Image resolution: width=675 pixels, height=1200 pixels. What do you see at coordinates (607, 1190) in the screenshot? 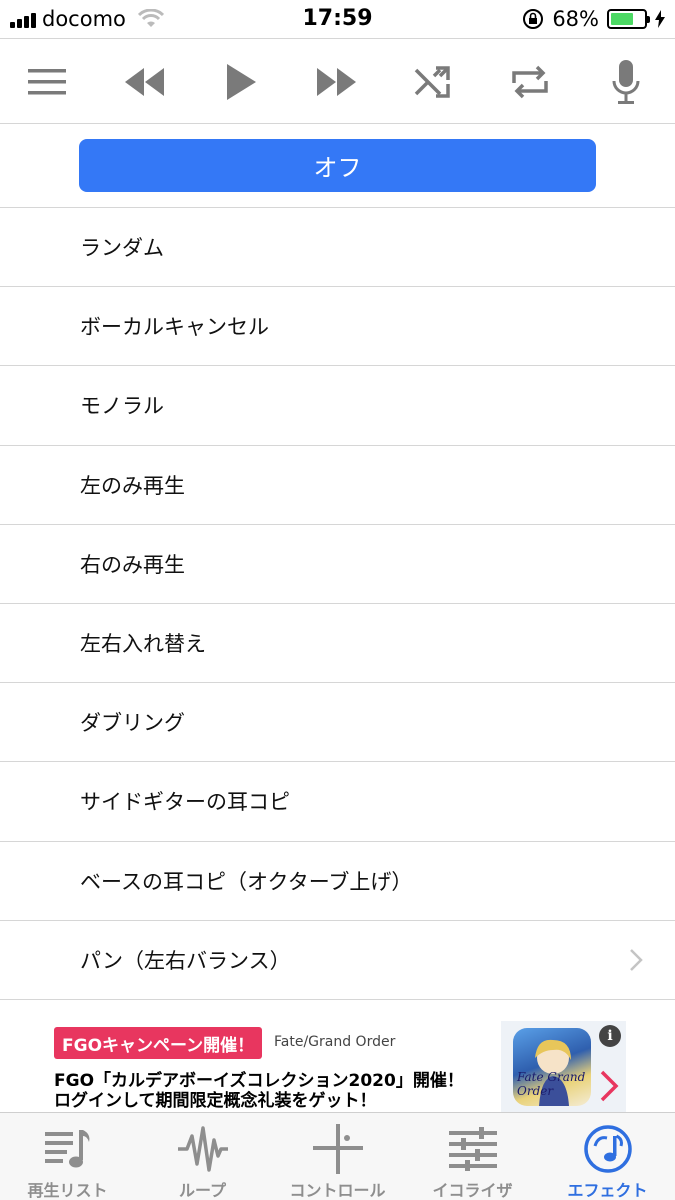
I see `tab-label: エフェクト` at bounding box center [607, 1190].